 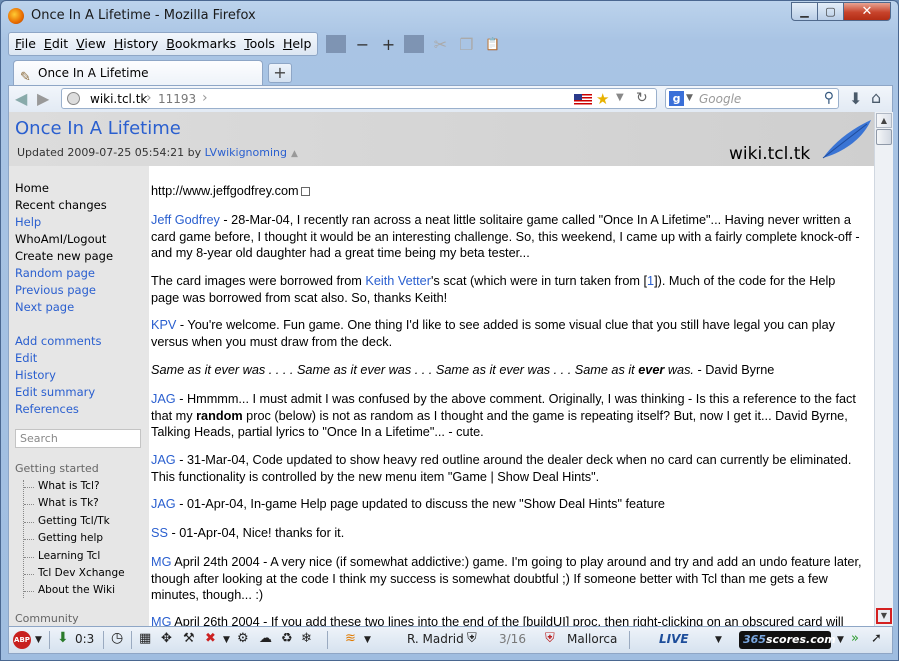 What do you see at coordinates (63, 538) in the screenshot?
I see `tree-item-getting-help: Getting help` at bounding box center [63, 538].